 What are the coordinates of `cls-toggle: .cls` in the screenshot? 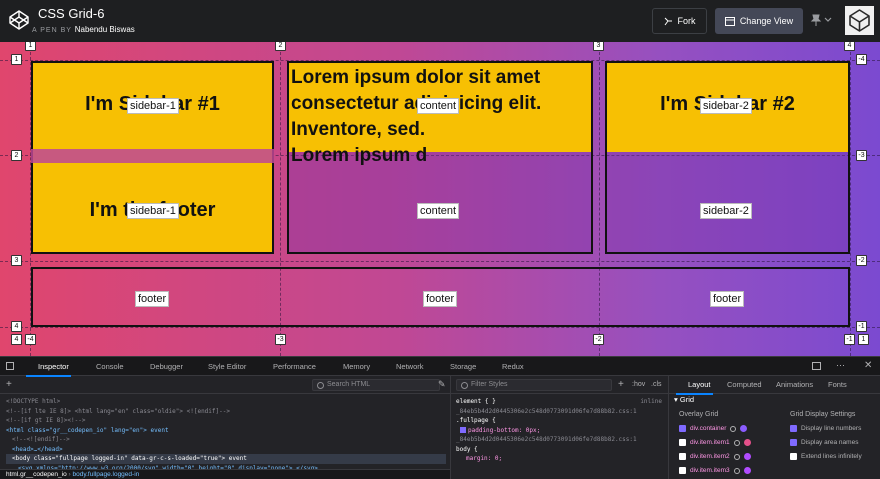 It's located at (656, 384).